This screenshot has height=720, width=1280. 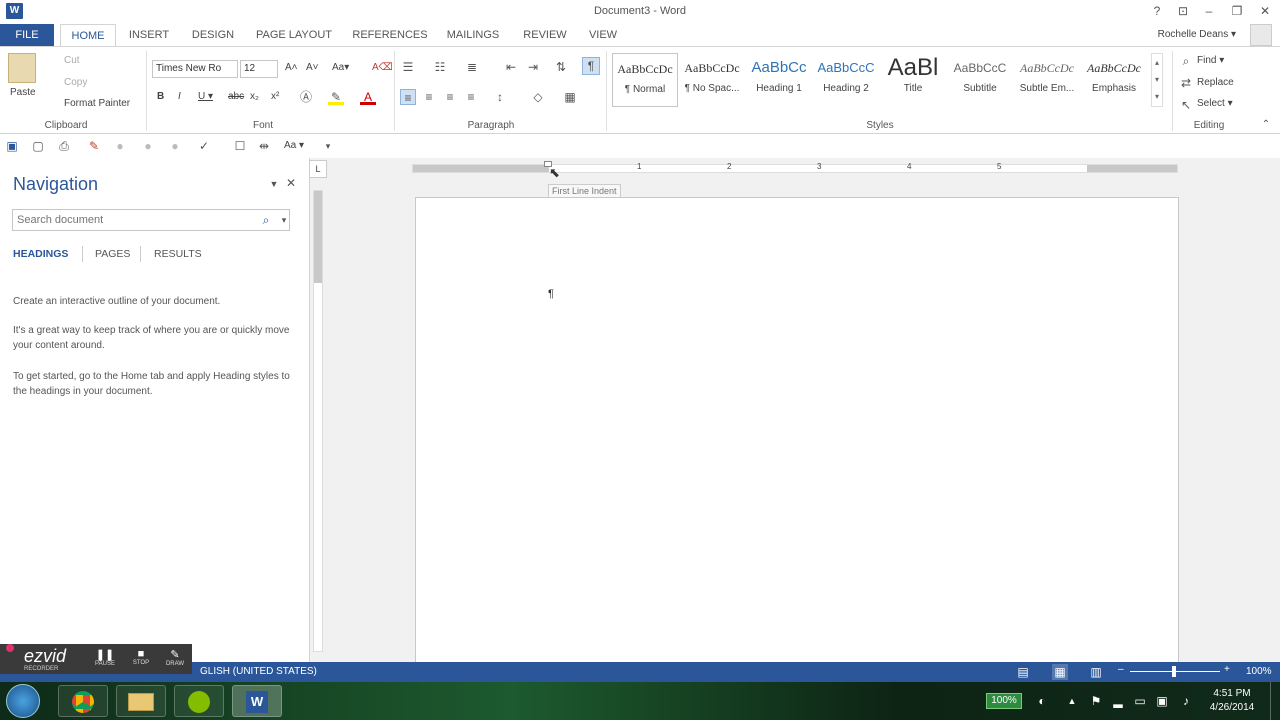 I want to click on tab-review: REVIEW, so click(x=545, y=35).